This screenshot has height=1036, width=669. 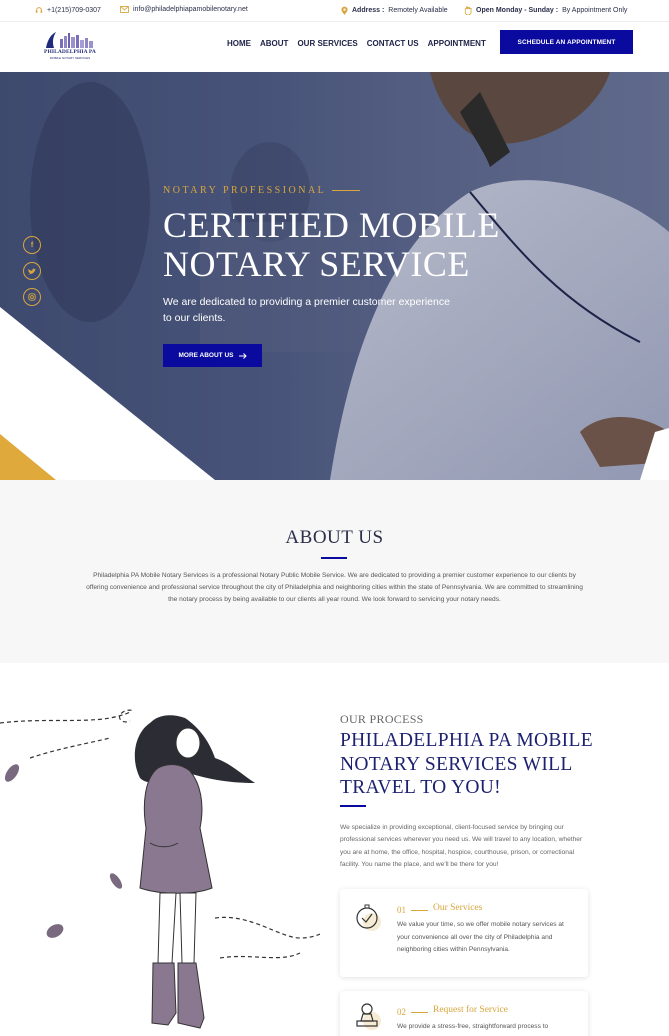 I want to click on nav-home: HOME, so click(x=239, y=43).